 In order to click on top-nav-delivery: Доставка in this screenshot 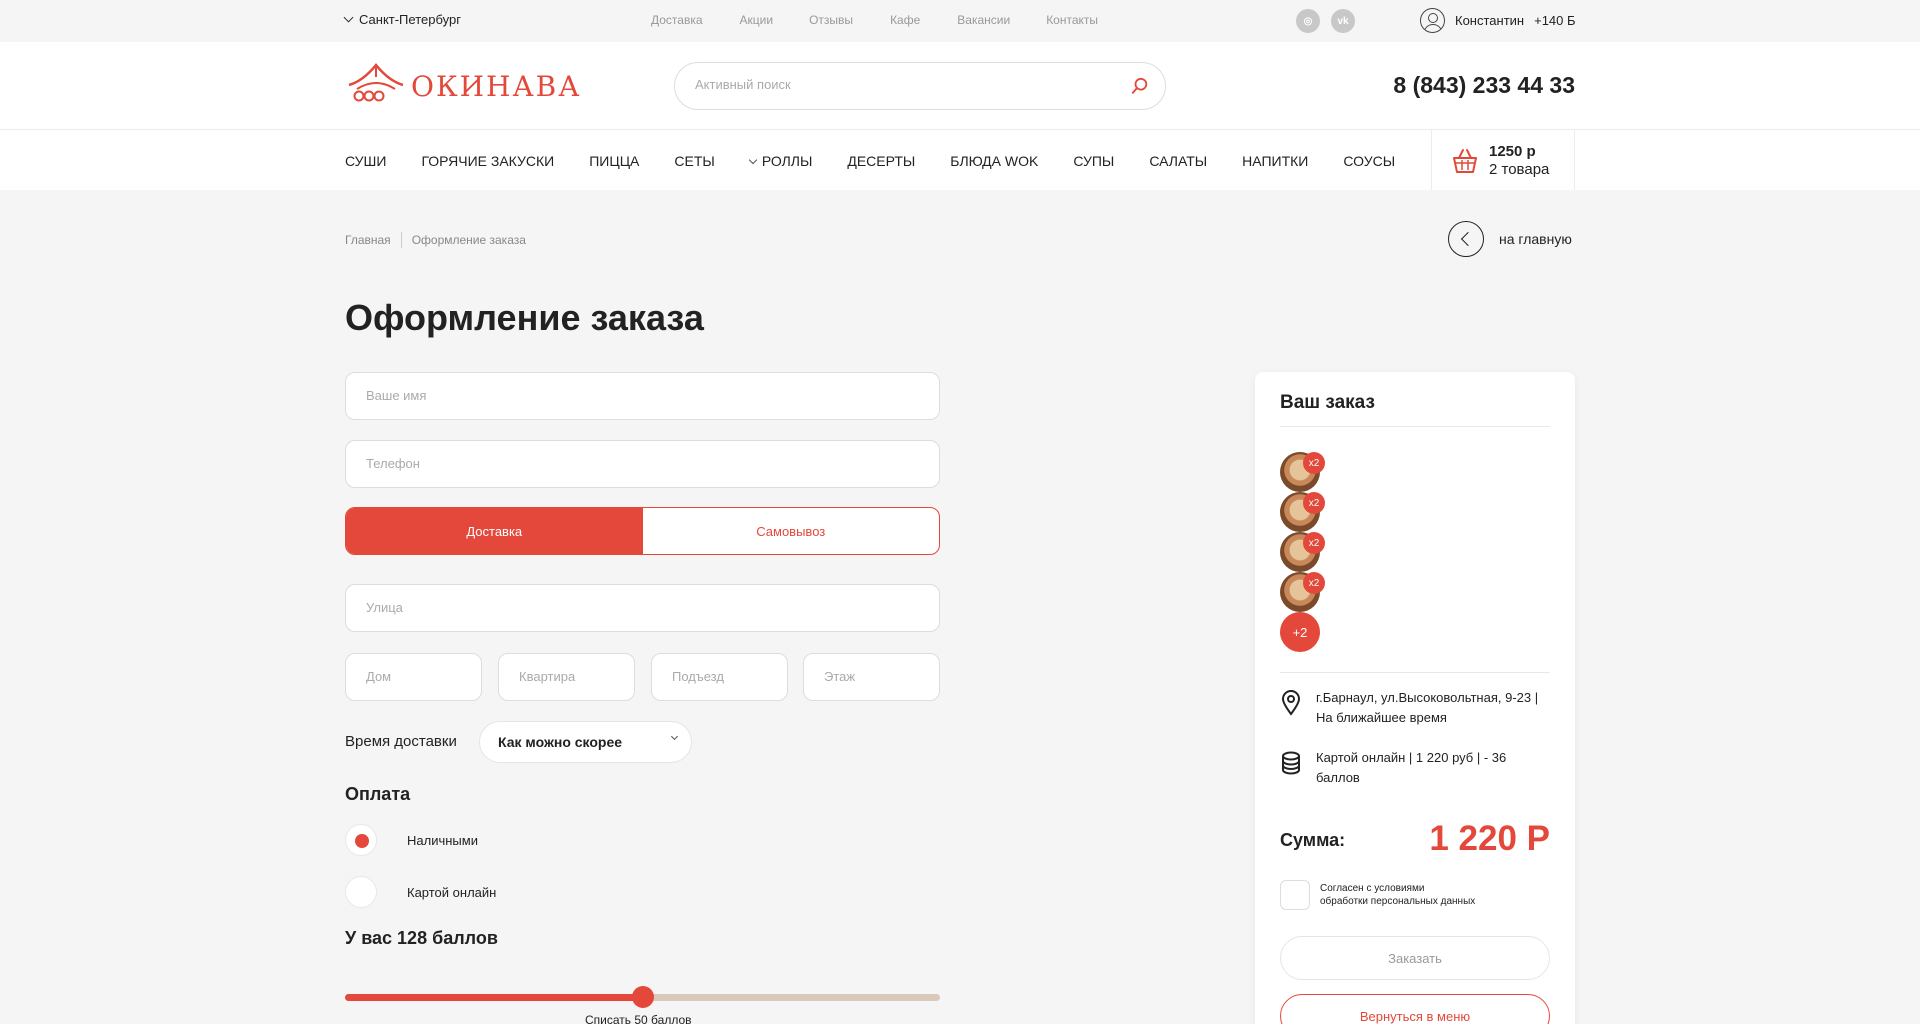, I will do `click(677, 20)`.